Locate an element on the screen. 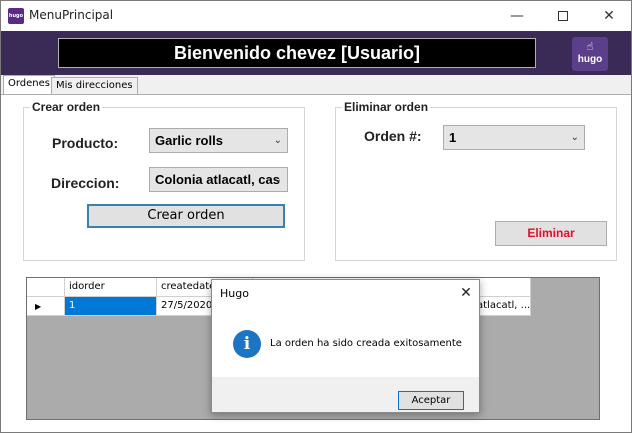 The image size is (632, 433). info-icon: i is located at coordinates (247, 344).